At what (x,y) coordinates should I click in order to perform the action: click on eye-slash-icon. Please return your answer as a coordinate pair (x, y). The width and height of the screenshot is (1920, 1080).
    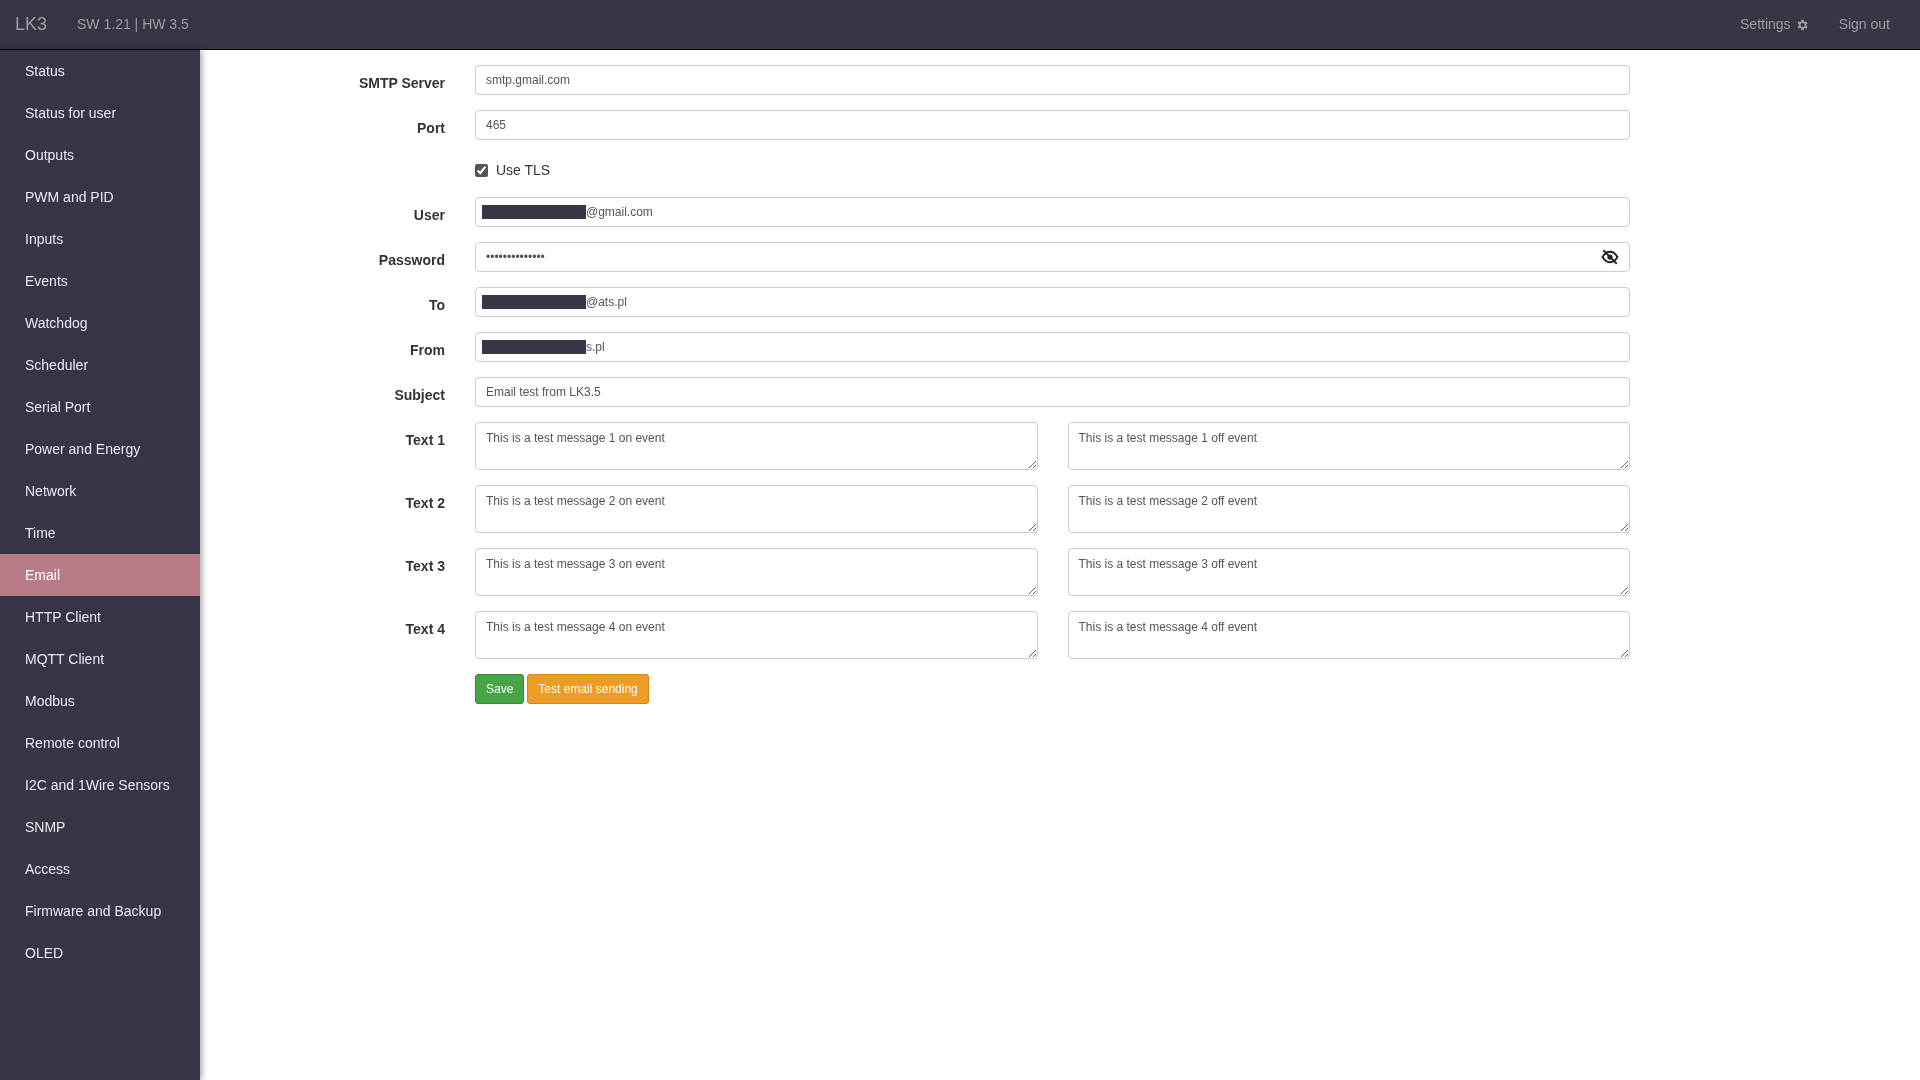
    Looking at the image, I should click on (1610, 257).